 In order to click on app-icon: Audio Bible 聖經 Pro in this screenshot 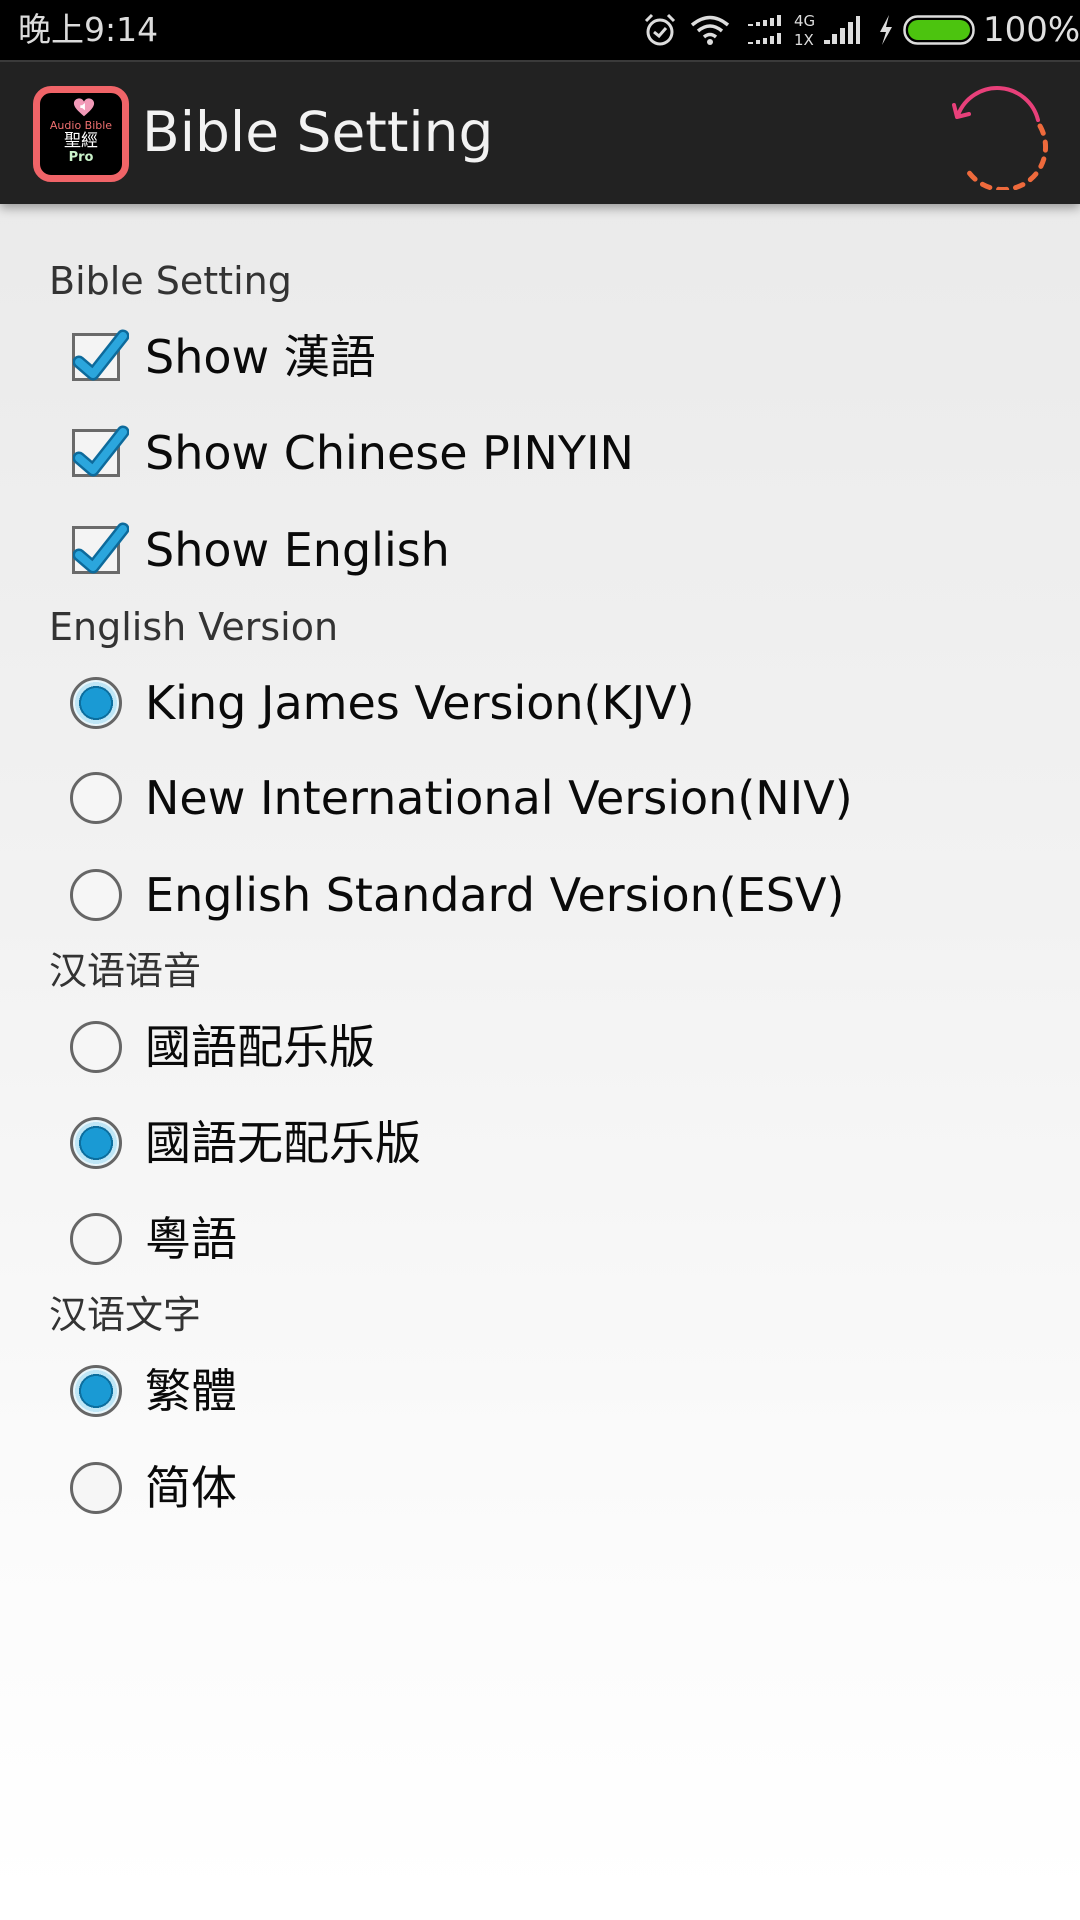, I will do `click(81, 134)`.